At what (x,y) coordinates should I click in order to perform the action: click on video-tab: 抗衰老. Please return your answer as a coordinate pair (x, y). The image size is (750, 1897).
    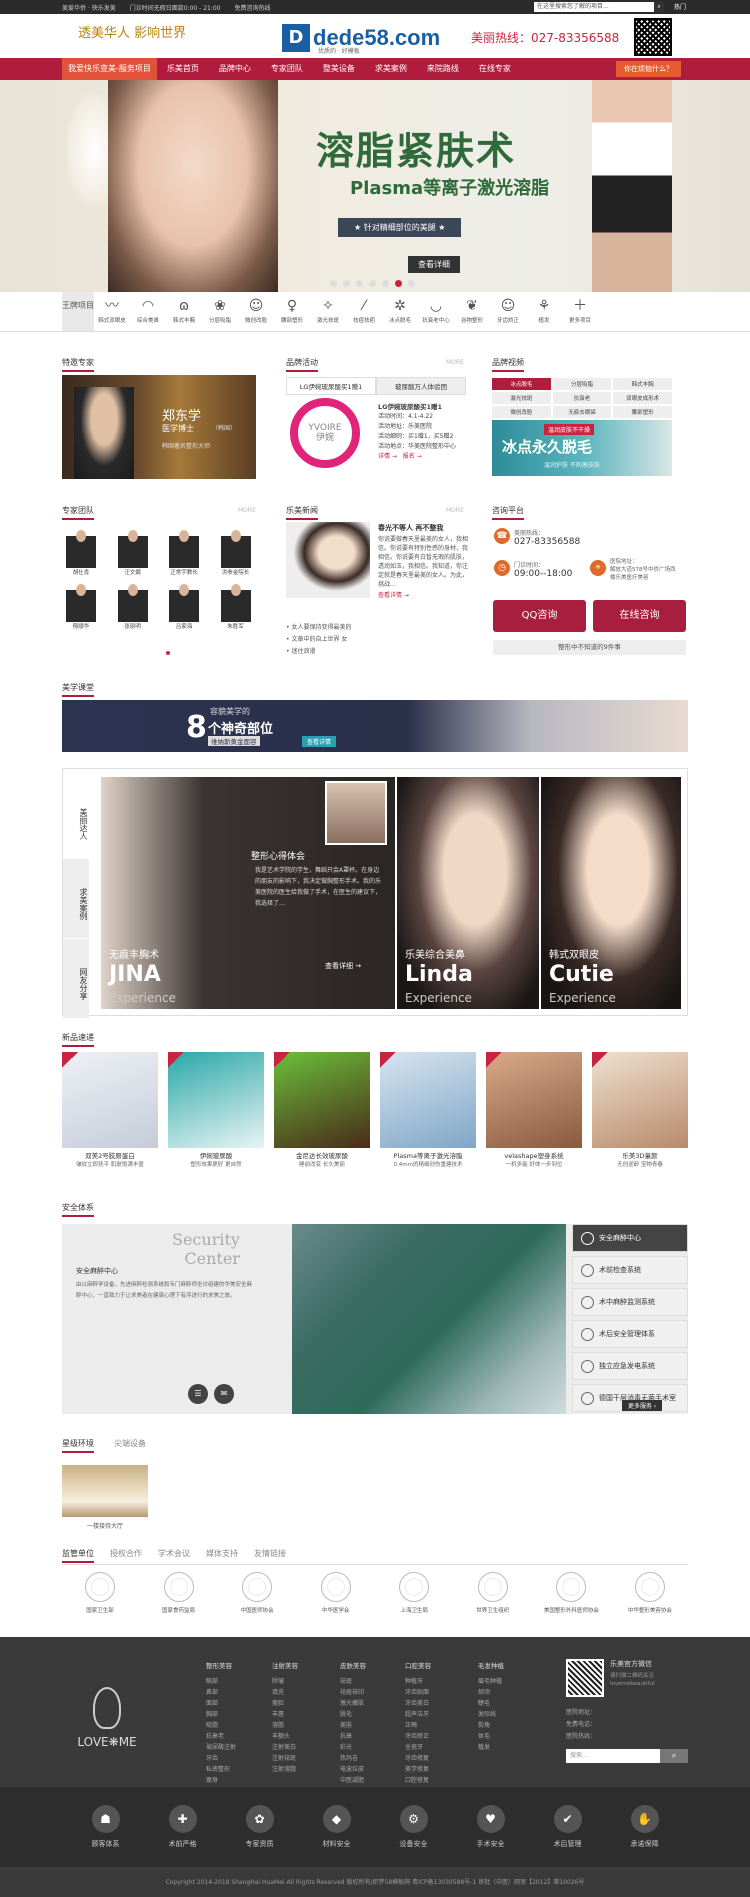
    Looking at the image, I should click on (582, 398).